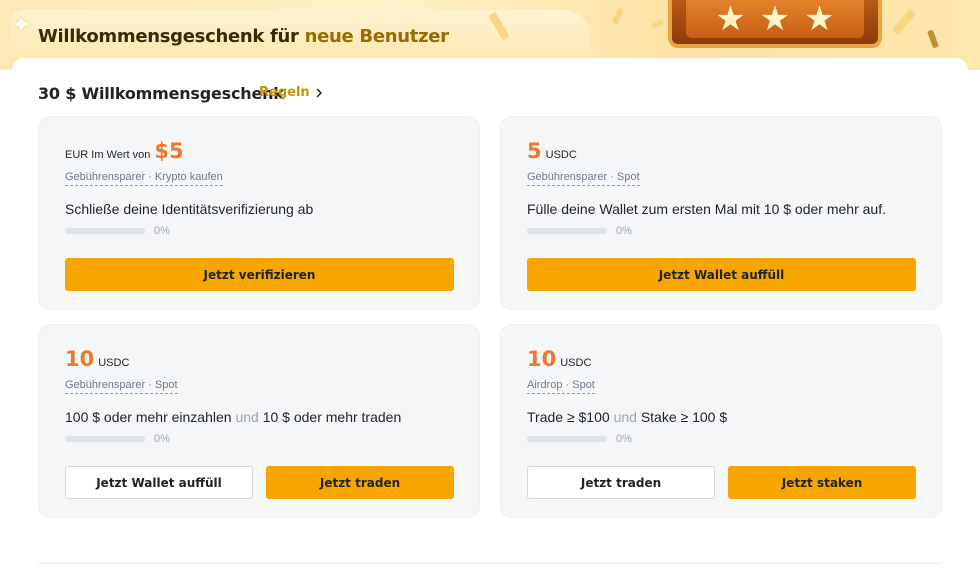 The image size is (980, 578). I want to click on rules-link-label: Regeln, so click(284, 92).